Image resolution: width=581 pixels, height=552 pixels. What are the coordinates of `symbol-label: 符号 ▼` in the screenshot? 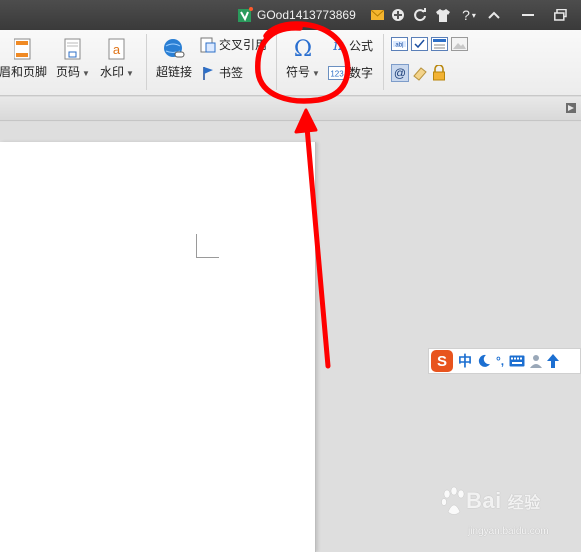 It's located at (303, 72).